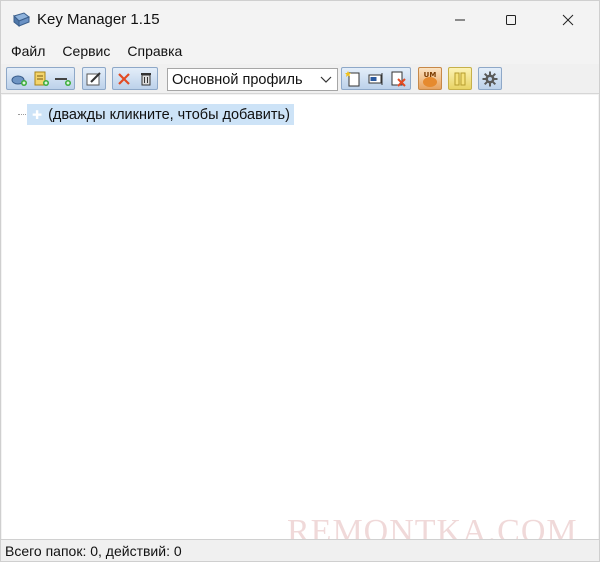 The height and width of the screenshot is (562, 600). I want to click on add-separator-icon, so click(62, 81).